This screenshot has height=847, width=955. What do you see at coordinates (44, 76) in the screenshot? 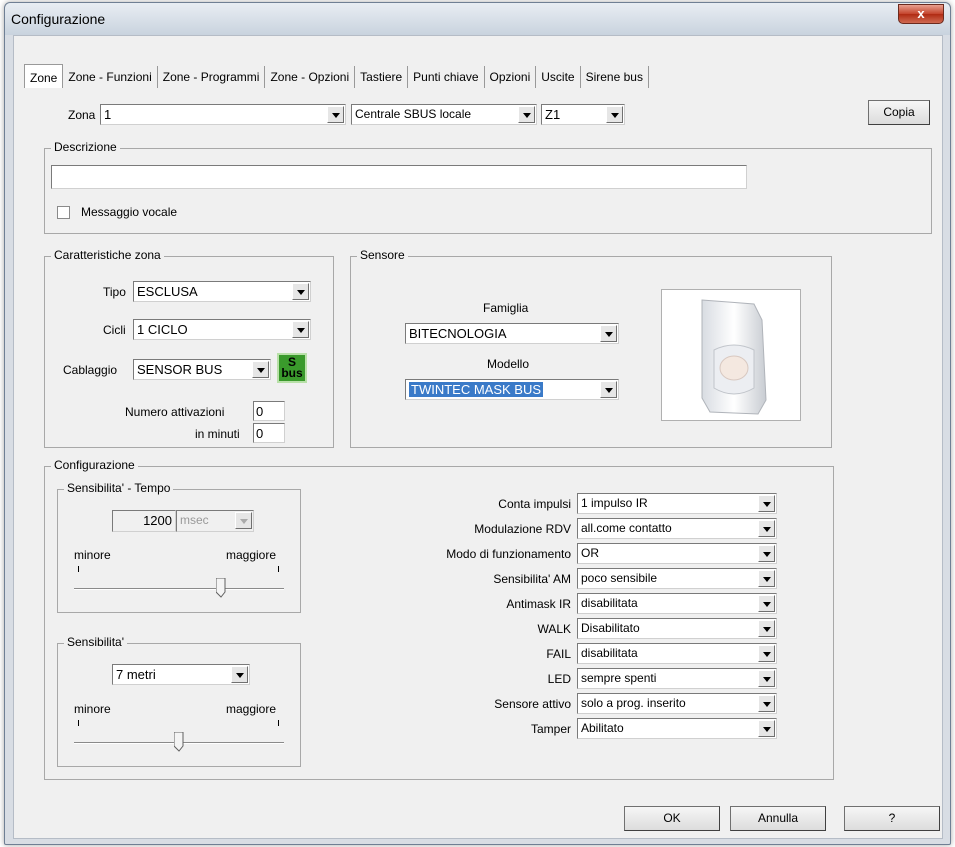
I see `tab-zone: Zone` at bounding box center [44, 76].